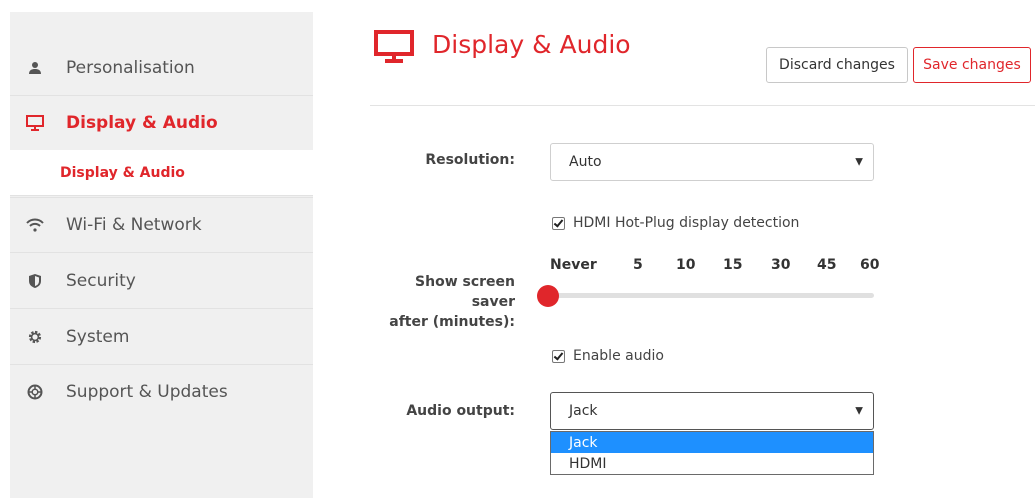 This screenshot has height=498, width=1035. Describe the element at coordinates (452, 322) in the screenshot. I see `screensaver-label-line2: after (minutes):` at that location.